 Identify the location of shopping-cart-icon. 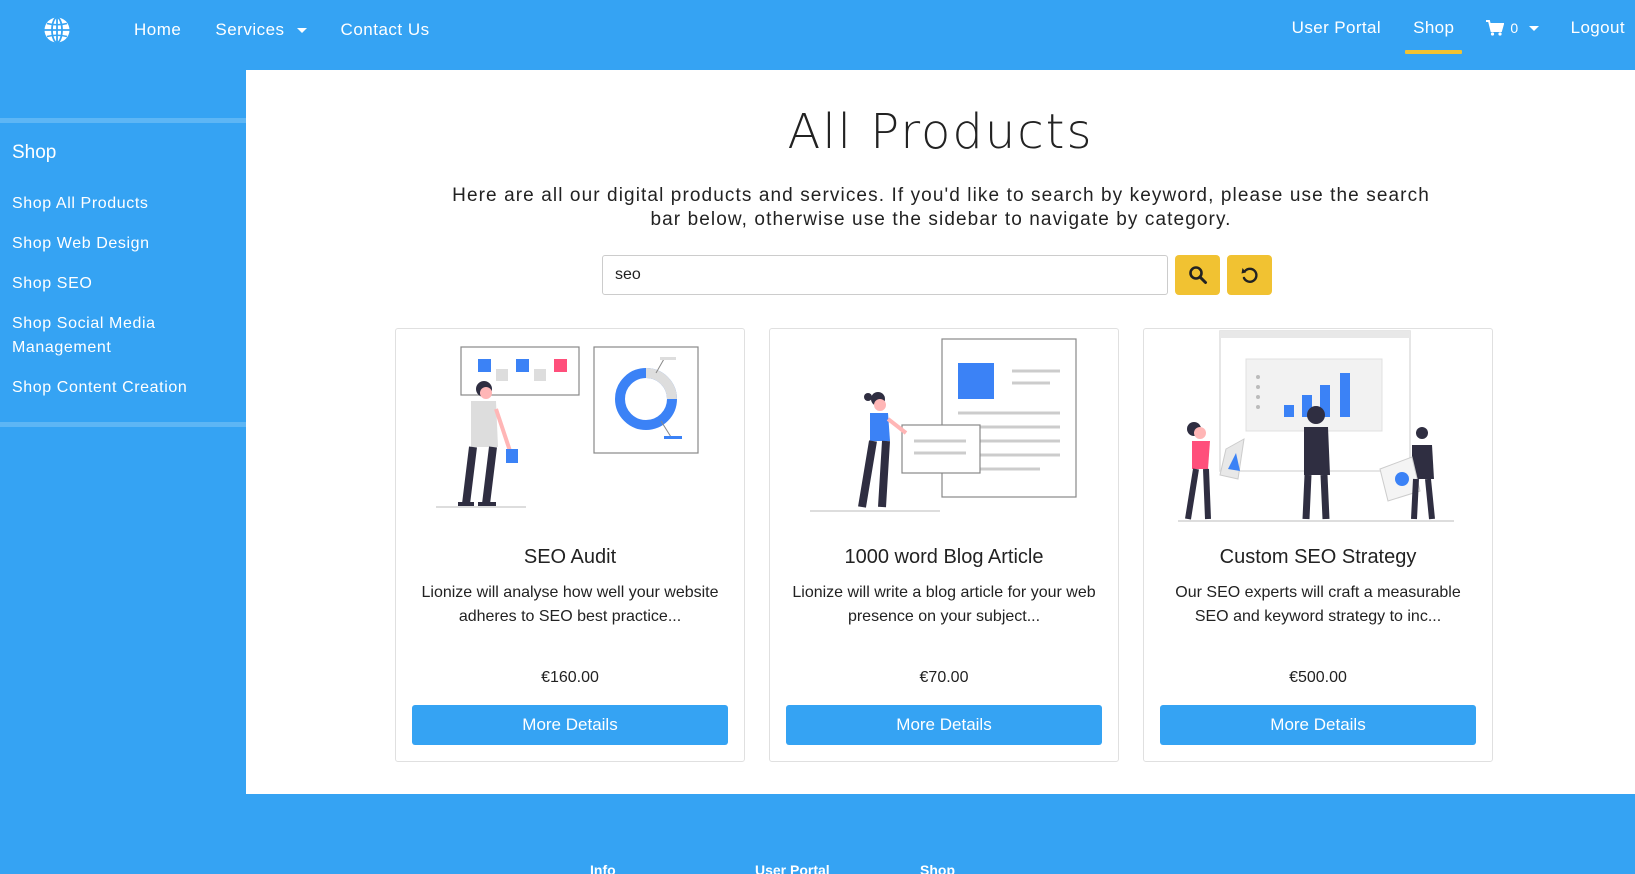
(1495, 28).